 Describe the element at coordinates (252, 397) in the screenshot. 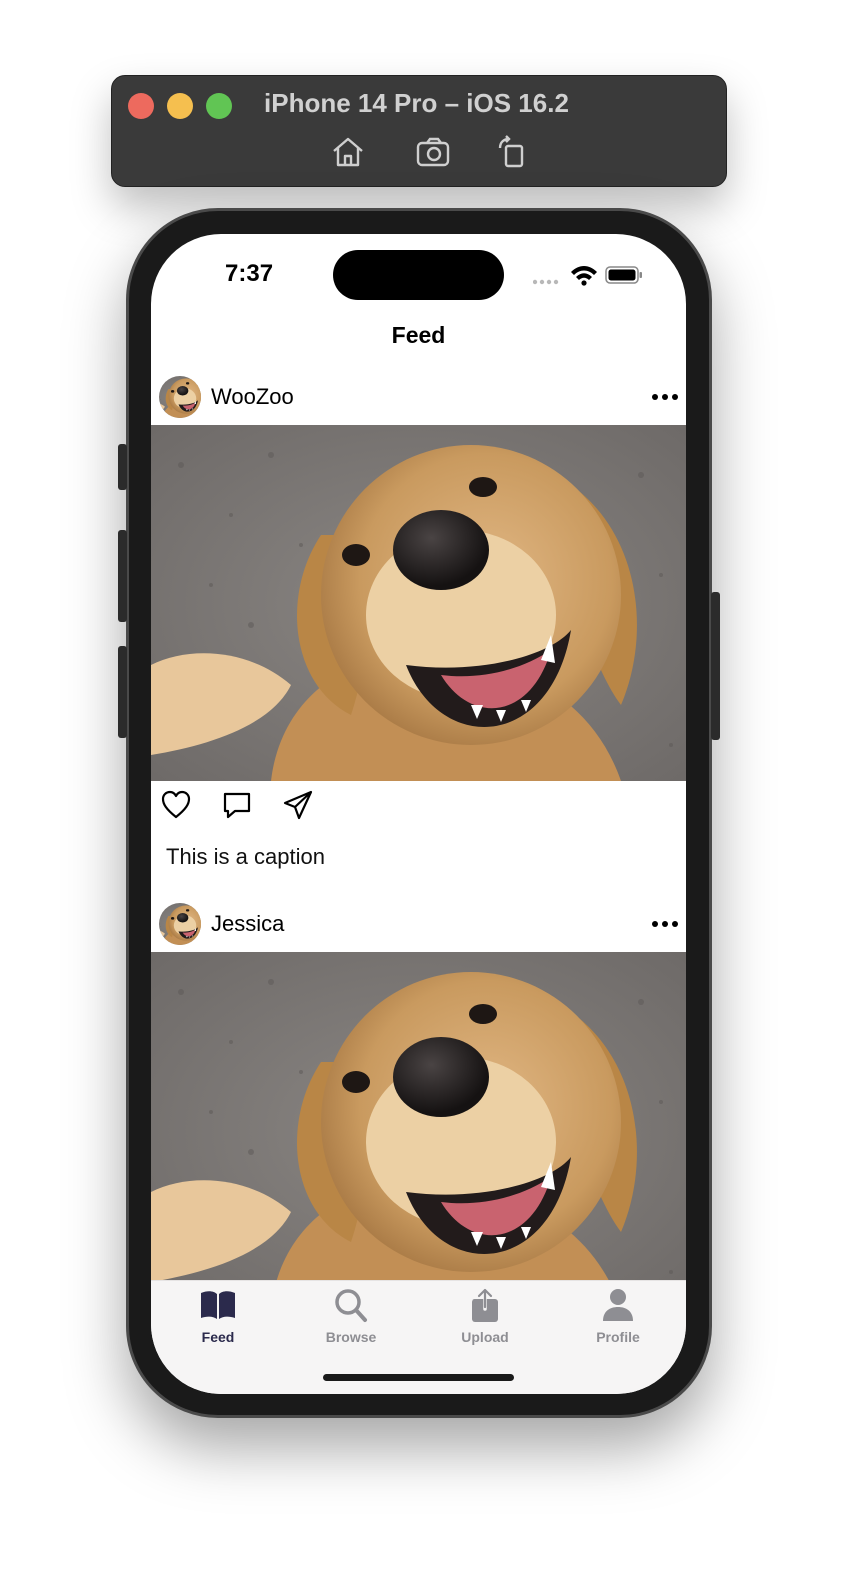

I see `post-username: WooZoo` at that location.